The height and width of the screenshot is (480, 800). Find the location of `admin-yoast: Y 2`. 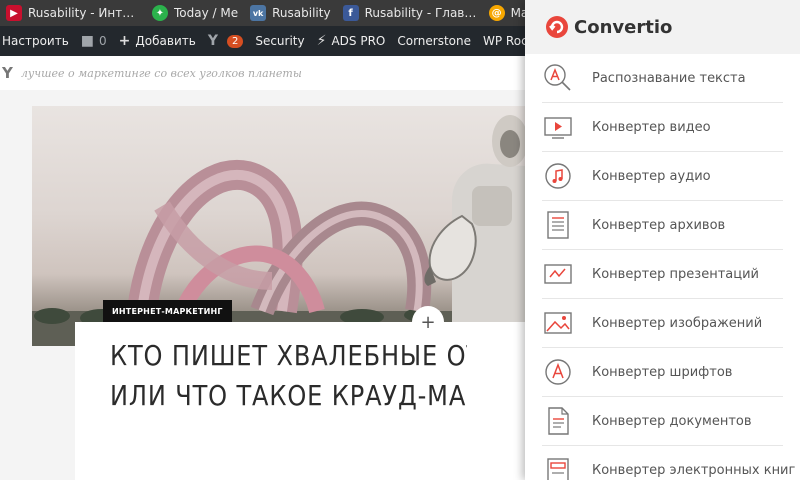

admin-yoast: Y 2 is located at coordinates (226, 41).